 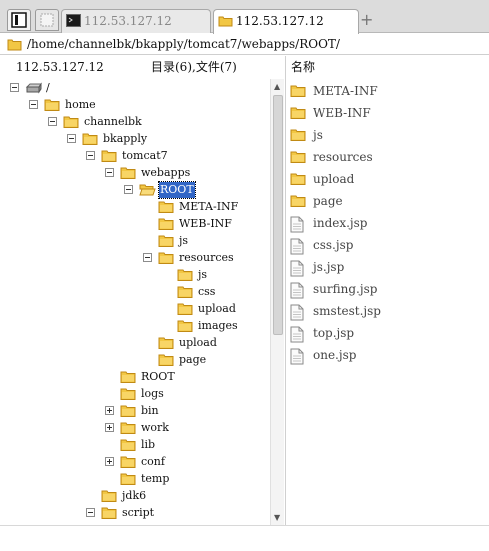 What do you see at coordinates (155, 427) in the screenshot?
I see `tree-node-label: work` at bounding box center [155, 427].